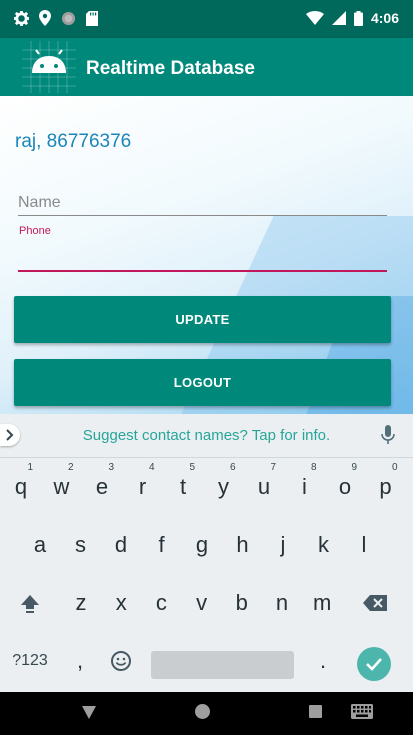  What do you see at coordinates (68, 18) in the screenshot?
I see `circle-icon` at bounding box center [68, 18].